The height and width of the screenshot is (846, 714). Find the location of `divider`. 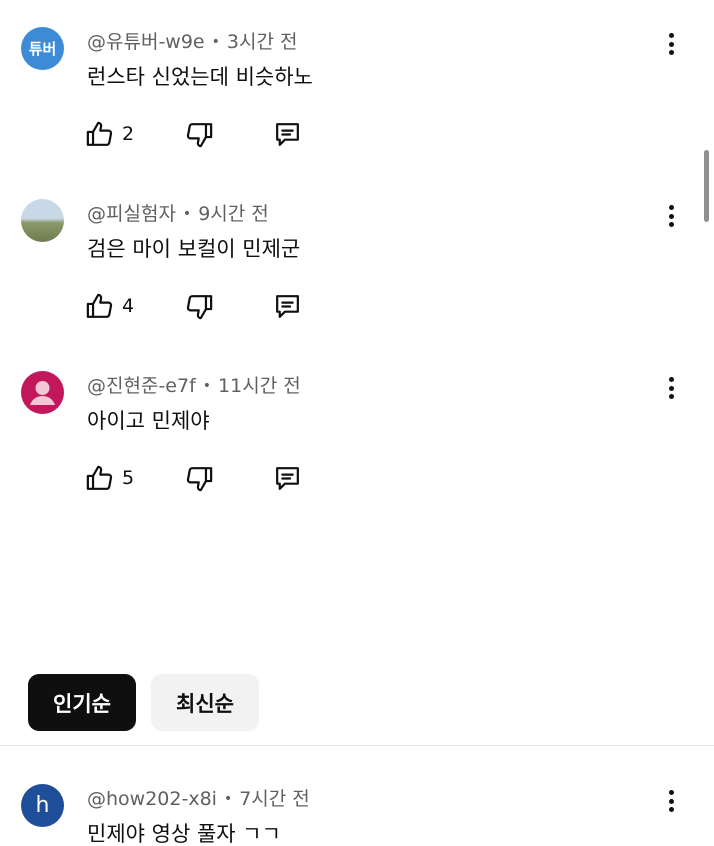

divider is located at coordinates (357, 745).